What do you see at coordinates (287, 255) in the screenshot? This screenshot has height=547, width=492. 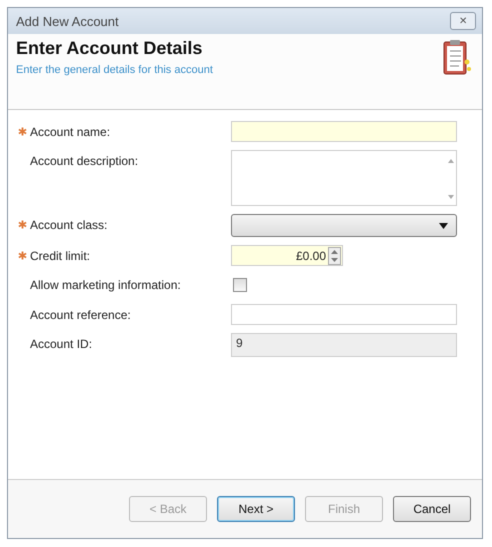 I see `currency-field: £0.00` at bounding box center [287, 255].